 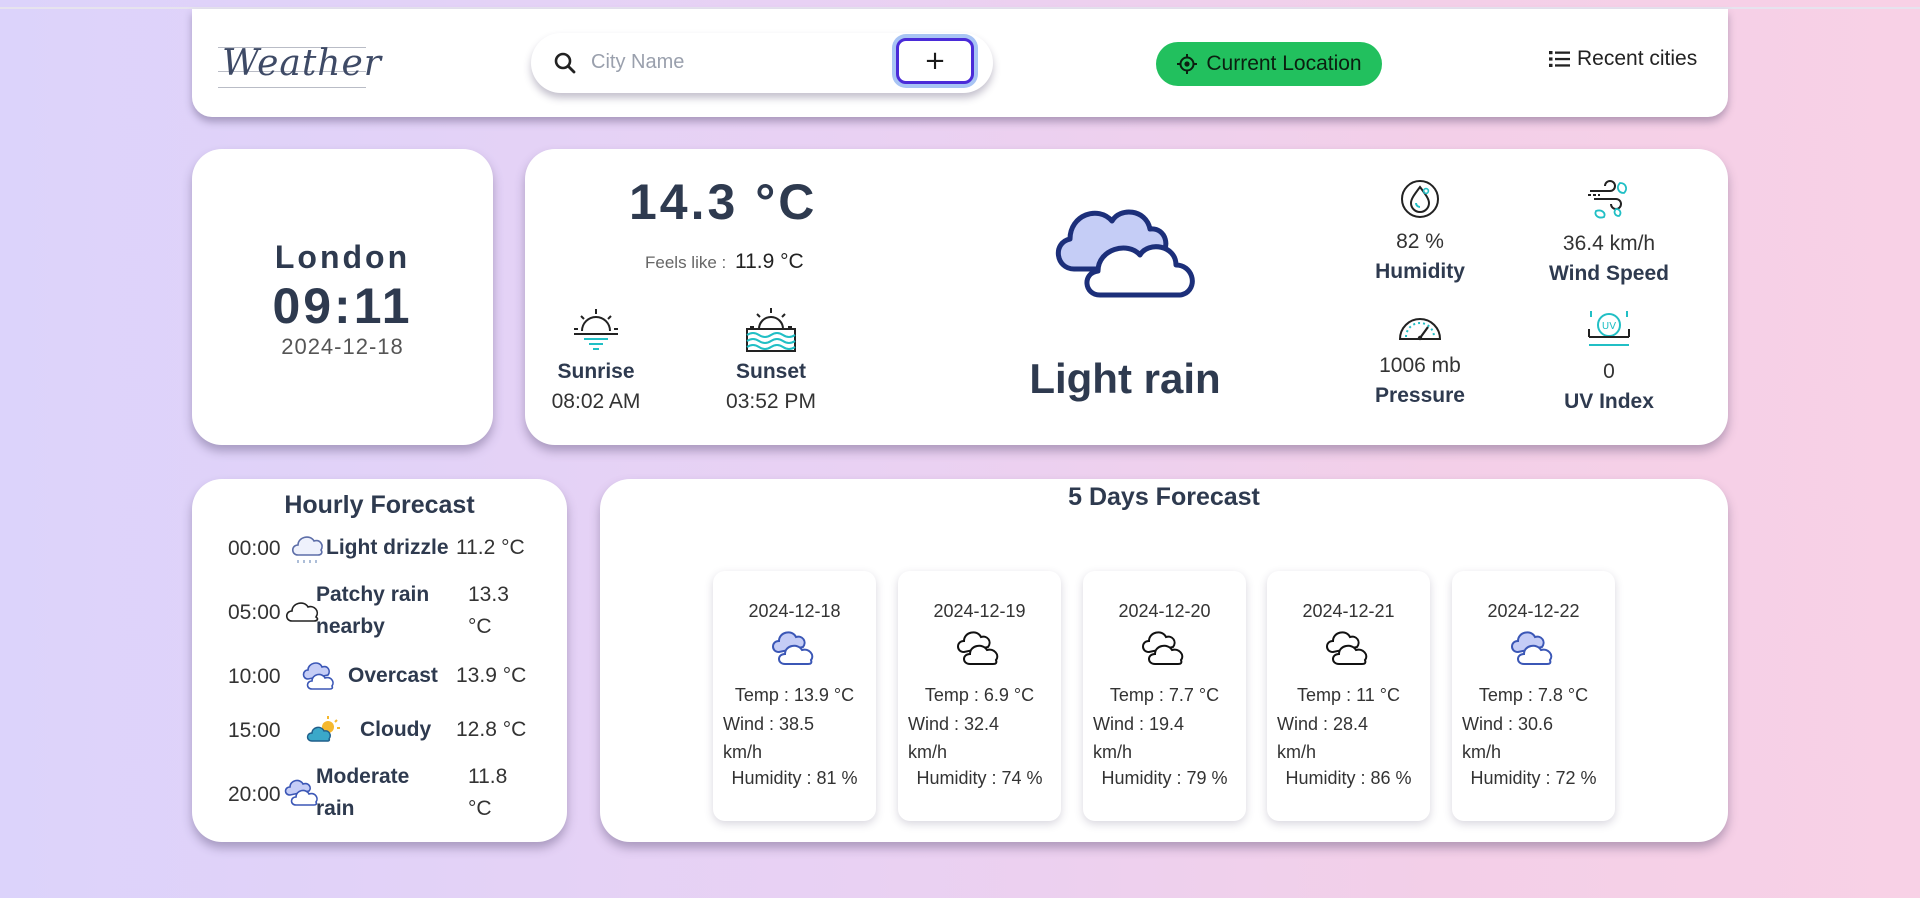 I want to click on uv-index-icon: UV, so click(x=1609, y=328).